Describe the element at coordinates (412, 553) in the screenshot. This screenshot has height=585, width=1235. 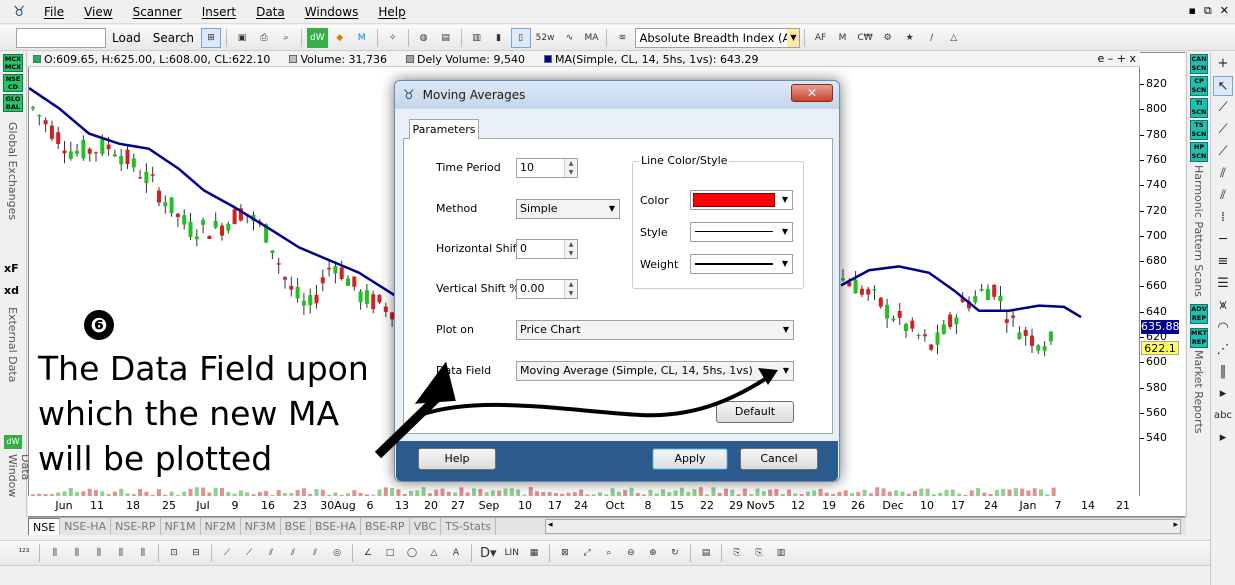
I see `ellipse-icon: ◯` at that location.